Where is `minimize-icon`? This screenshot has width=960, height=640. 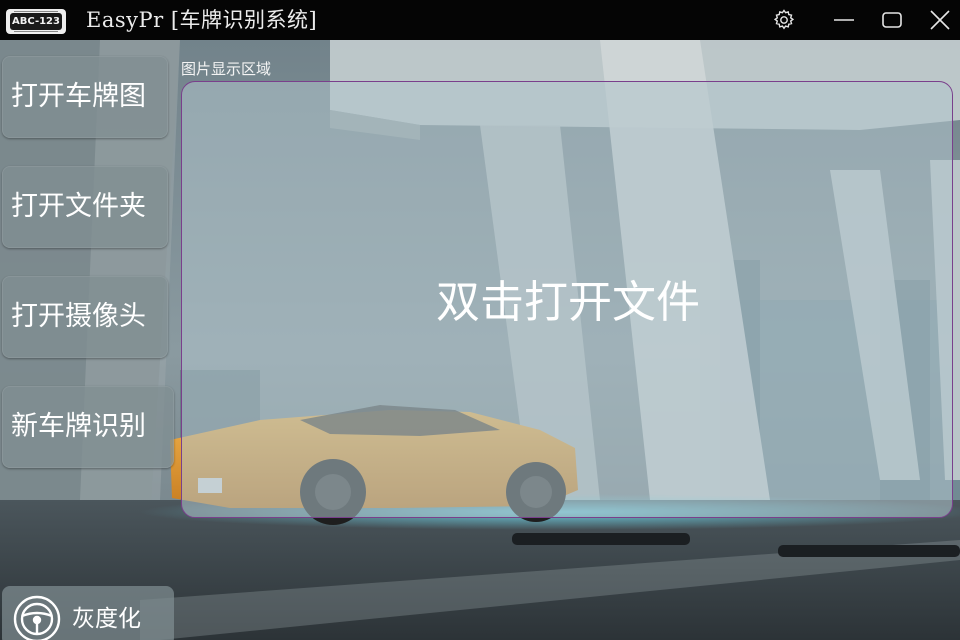 minimize-icon is located at coordinates (844, 20).